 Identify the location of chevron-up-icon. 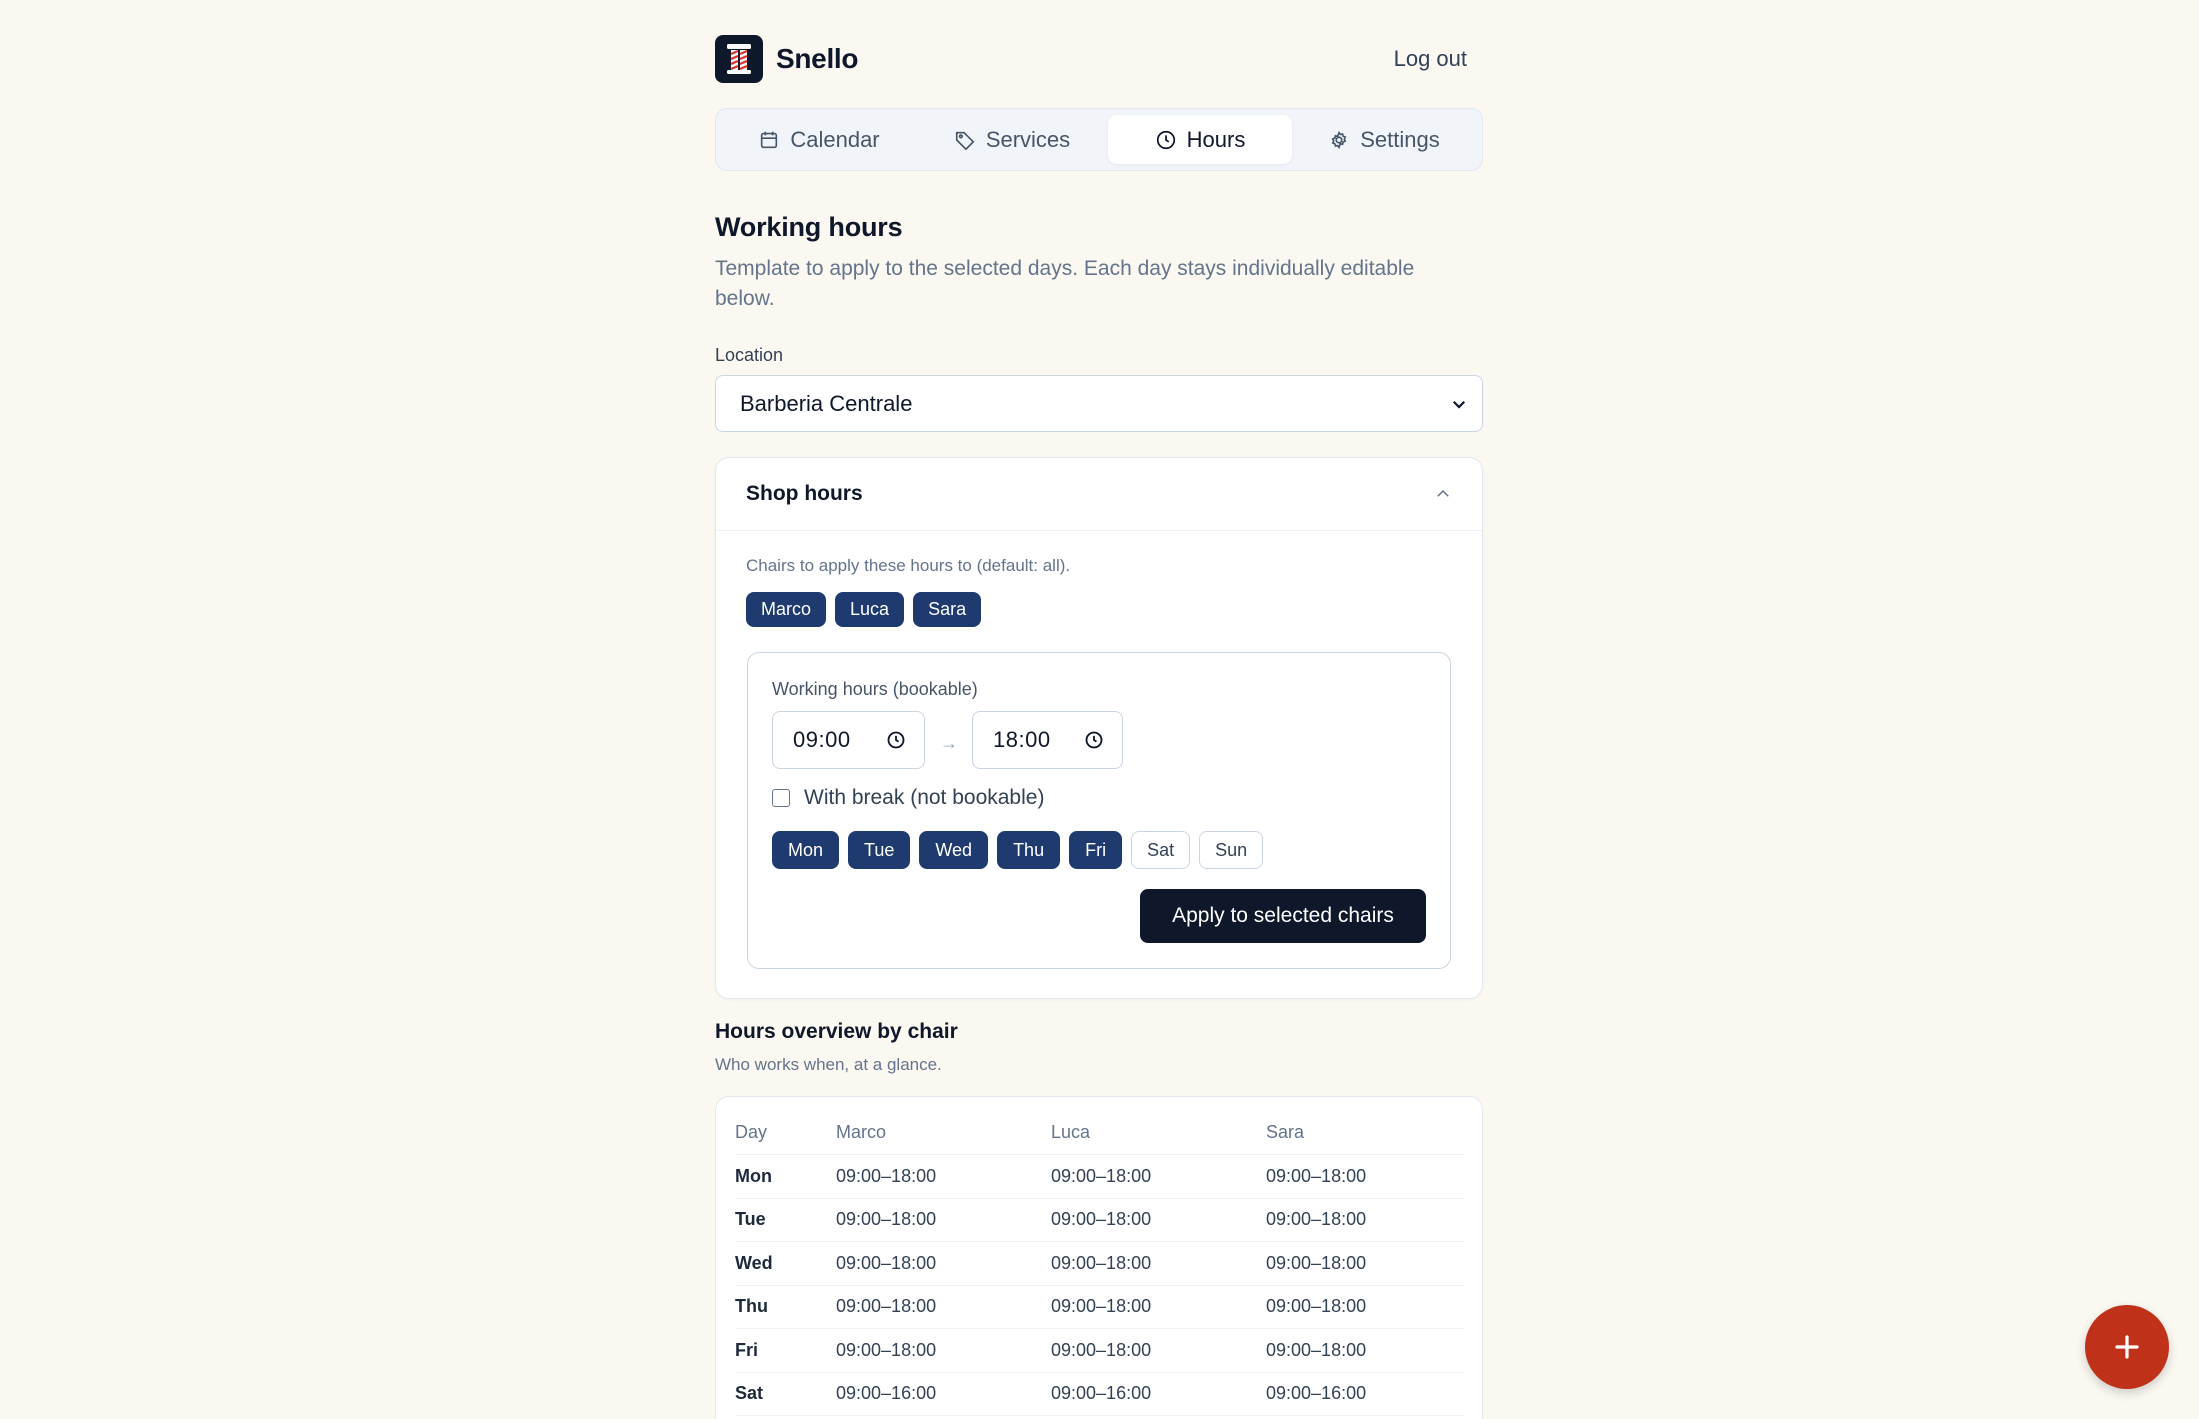
(1443, 494).